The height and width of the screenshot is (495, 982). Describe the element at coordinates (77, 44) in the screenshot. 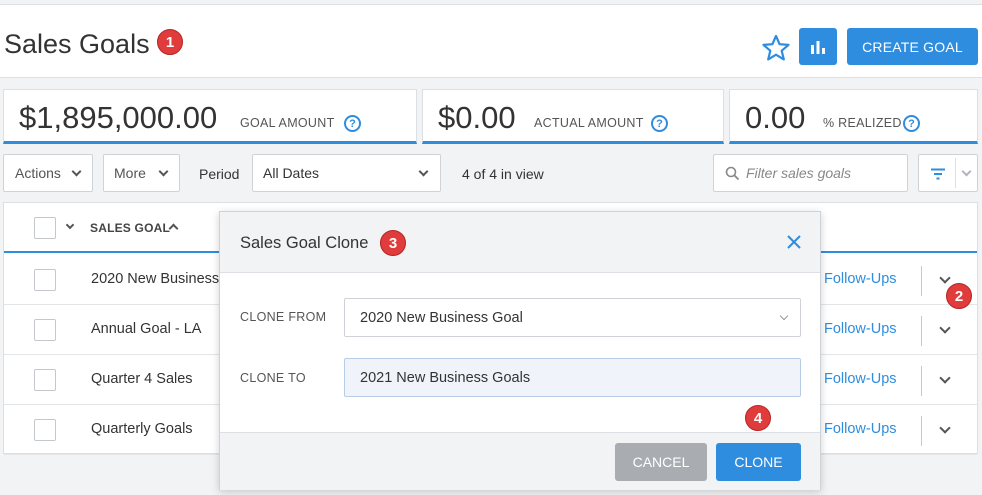

I see `page-title: Sales Goals` at that location.